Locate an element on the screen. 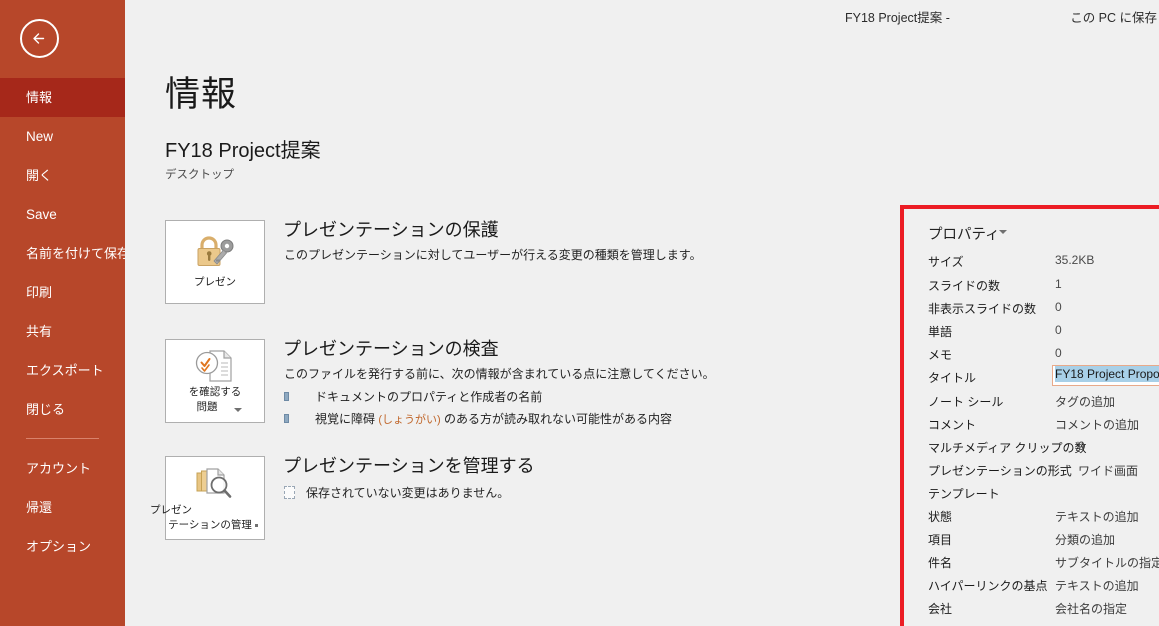 The height and width of the screenshot is (626, 1159). property-value: コメントの追加 is located at coordinates (1097, 424).